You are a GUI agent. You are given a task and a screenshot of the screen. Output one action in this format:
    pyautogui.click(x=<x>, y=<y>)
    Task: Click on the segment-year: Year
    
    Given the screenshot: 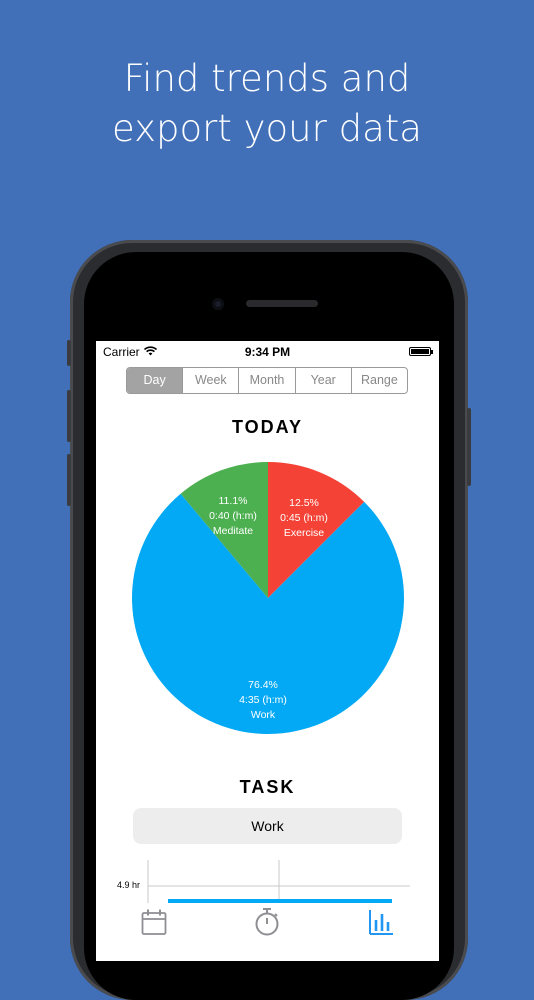 What is the action you would take?
    pyautogui.click(x=322, y=380)
    